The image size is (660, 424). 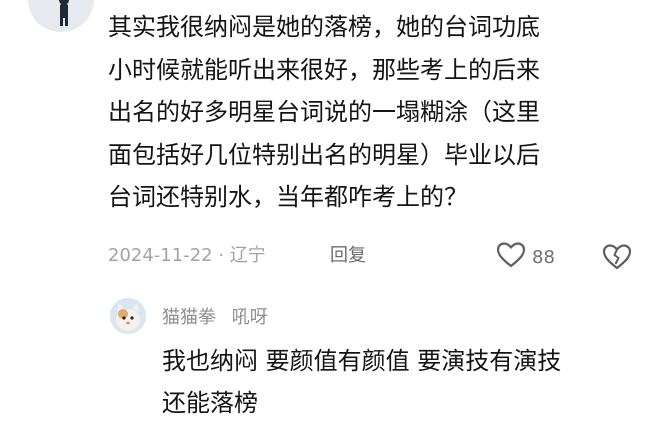 I want to click on comment-line: 面包括好几位特别出名的明星）毕业以后, so click(x=324, y=154).